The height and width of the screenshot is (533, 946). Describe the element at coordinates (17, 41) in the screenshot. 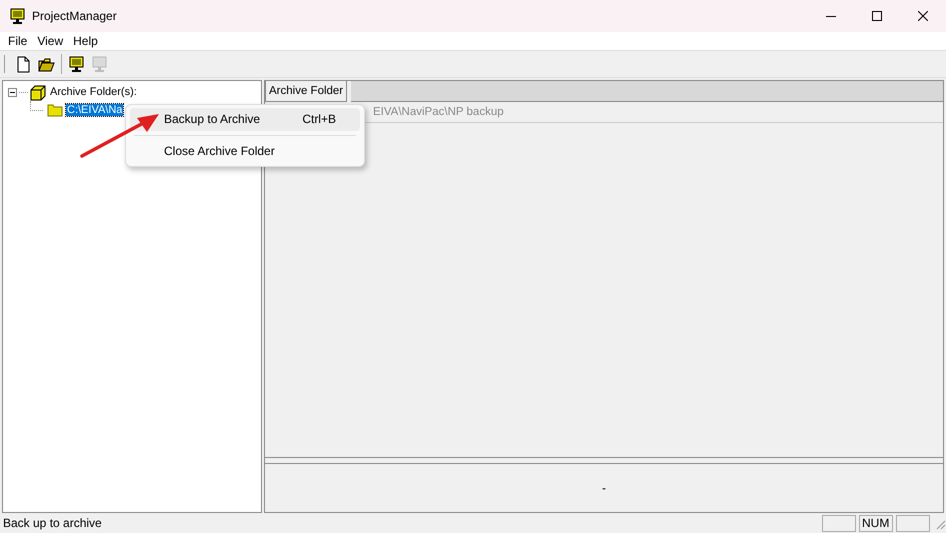

I see `menu-item: File` at that location.